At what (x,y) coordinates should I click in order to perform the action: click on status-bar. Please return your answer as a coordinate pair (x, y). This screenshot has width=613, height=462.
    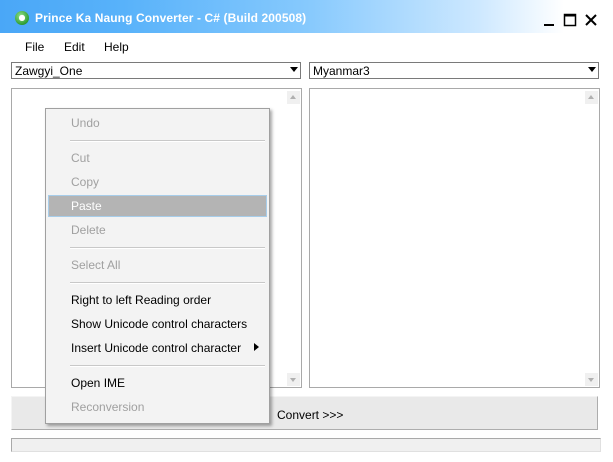
    Looking at the image, I should click on (306, 445).